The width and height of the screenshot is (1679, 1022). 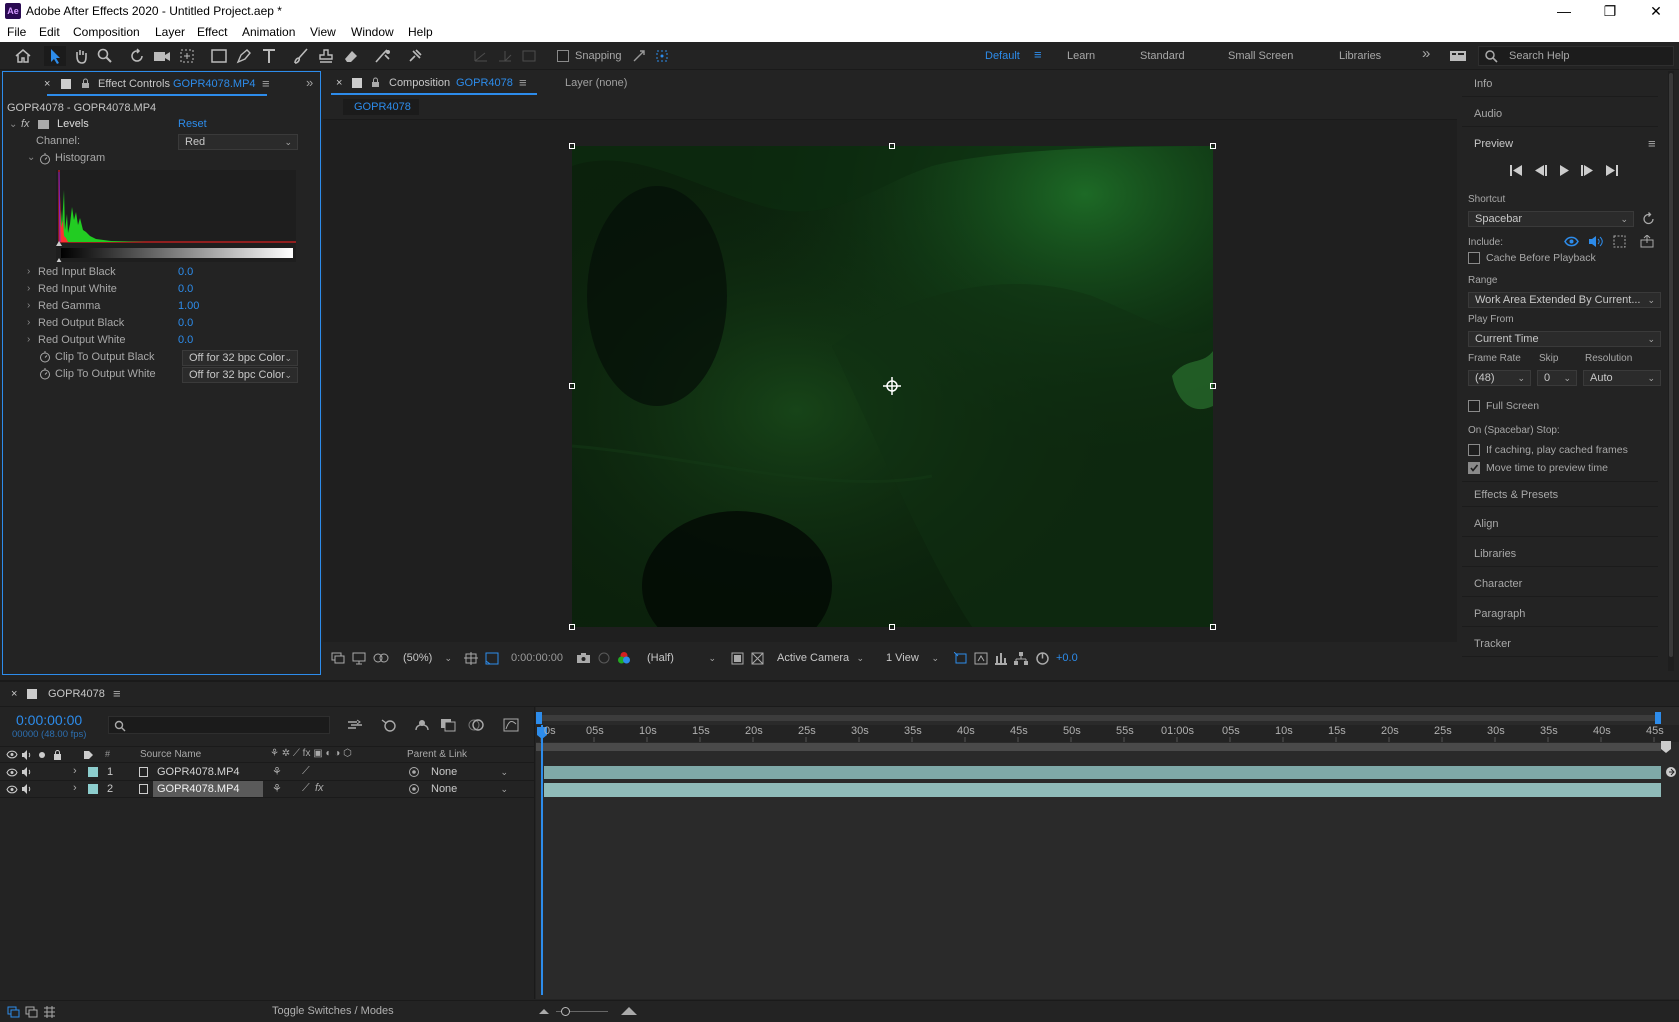 I want to click on clip-white-stopwatch-icon, so click(x=45, y=374).